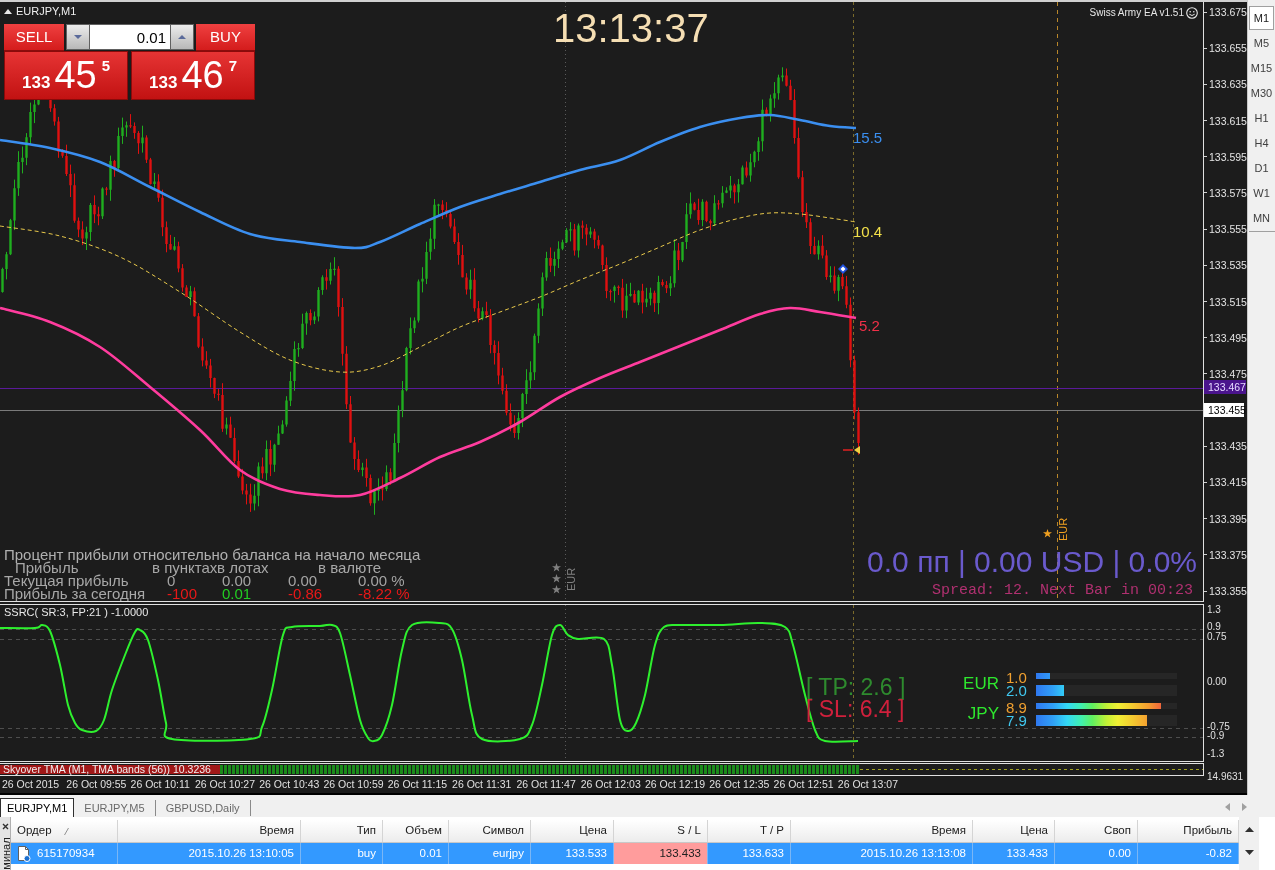 This screenshot has width=1275, height=870. What do you see at coordinates (1096, 831) in the screenshot?
I see `column-header: Своп` at bounding box center [1096, 831].